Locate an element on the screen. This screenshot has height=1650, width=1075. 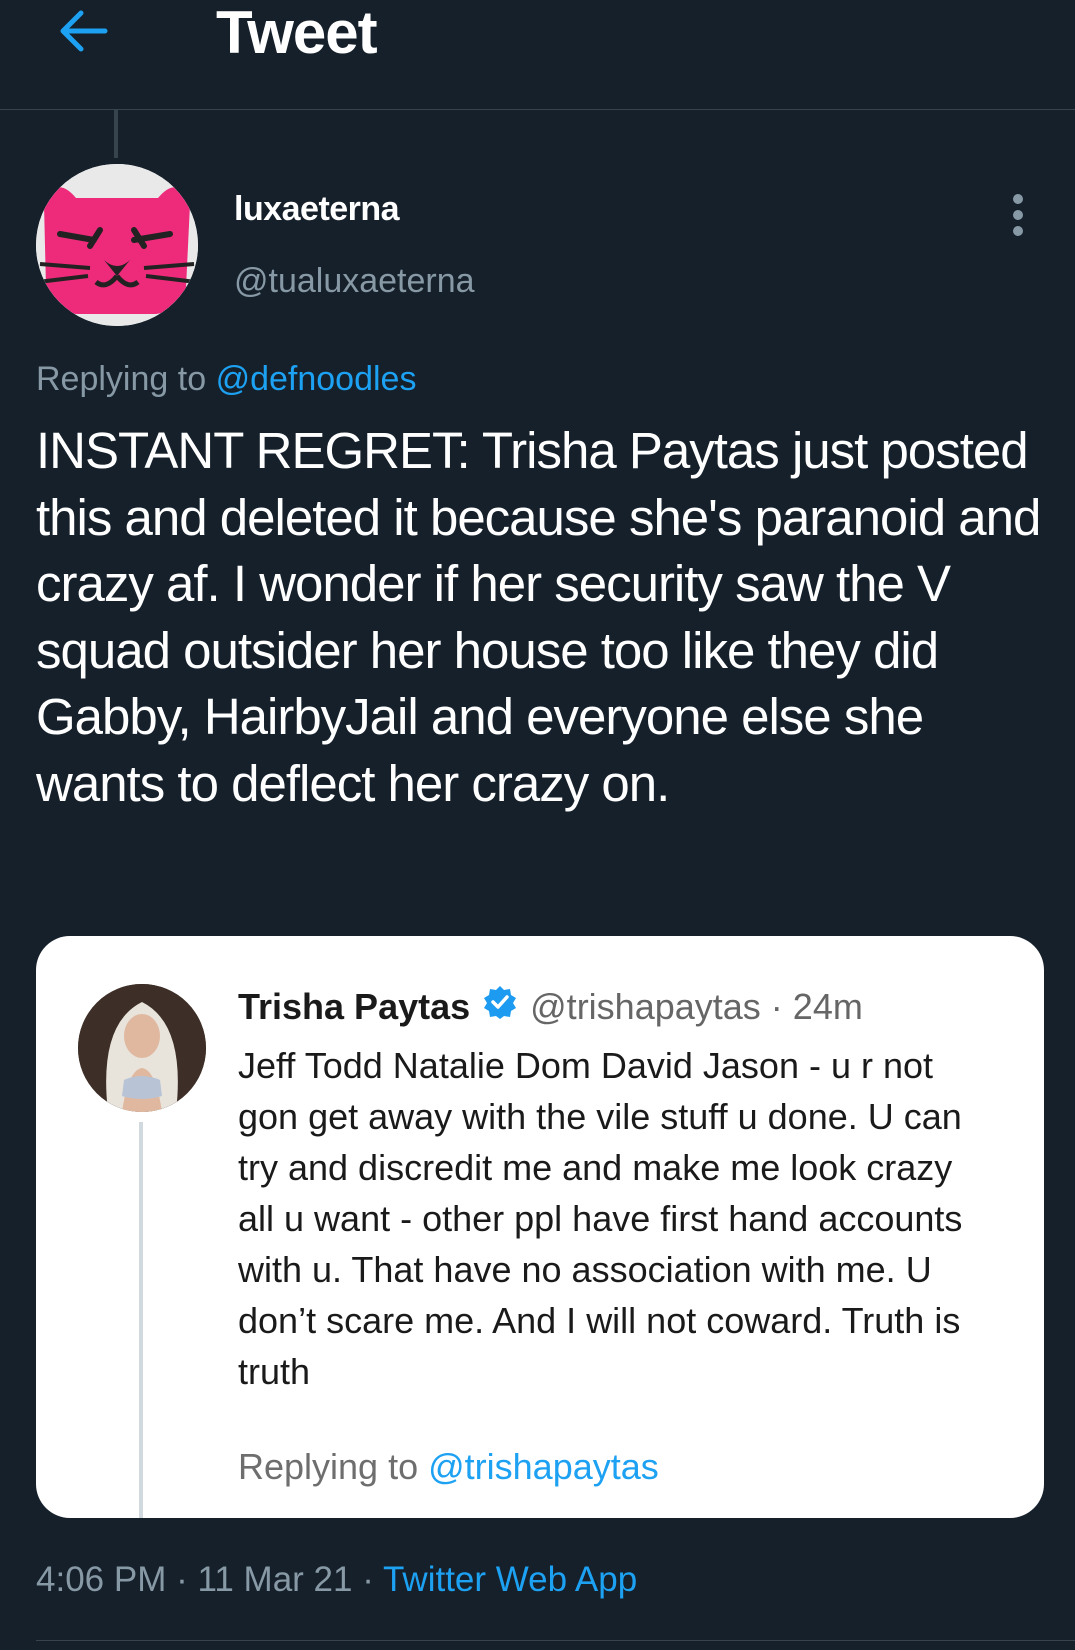
quote-replying-to: Replying to @trishapaytas is located at coordinates (448, 1467).